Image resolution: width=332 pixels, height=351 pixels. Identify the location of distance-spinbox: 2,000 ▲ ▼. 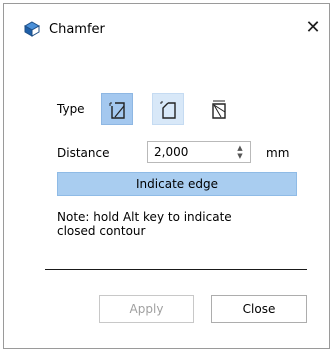
(199, 152).